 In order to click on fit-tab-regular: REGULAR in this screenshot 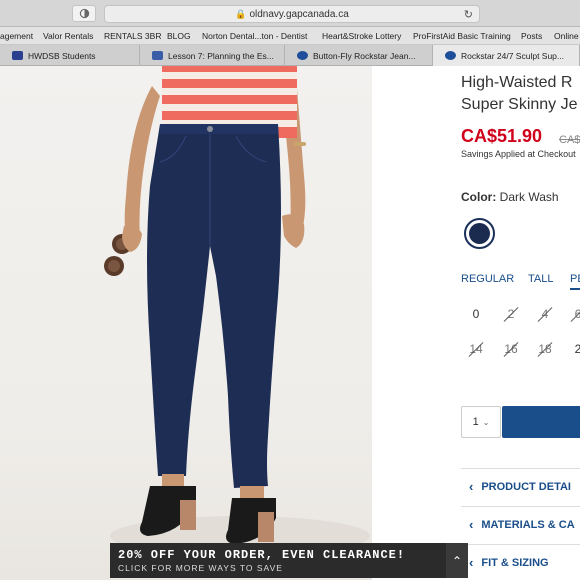, I will do `click(487, 279)`.